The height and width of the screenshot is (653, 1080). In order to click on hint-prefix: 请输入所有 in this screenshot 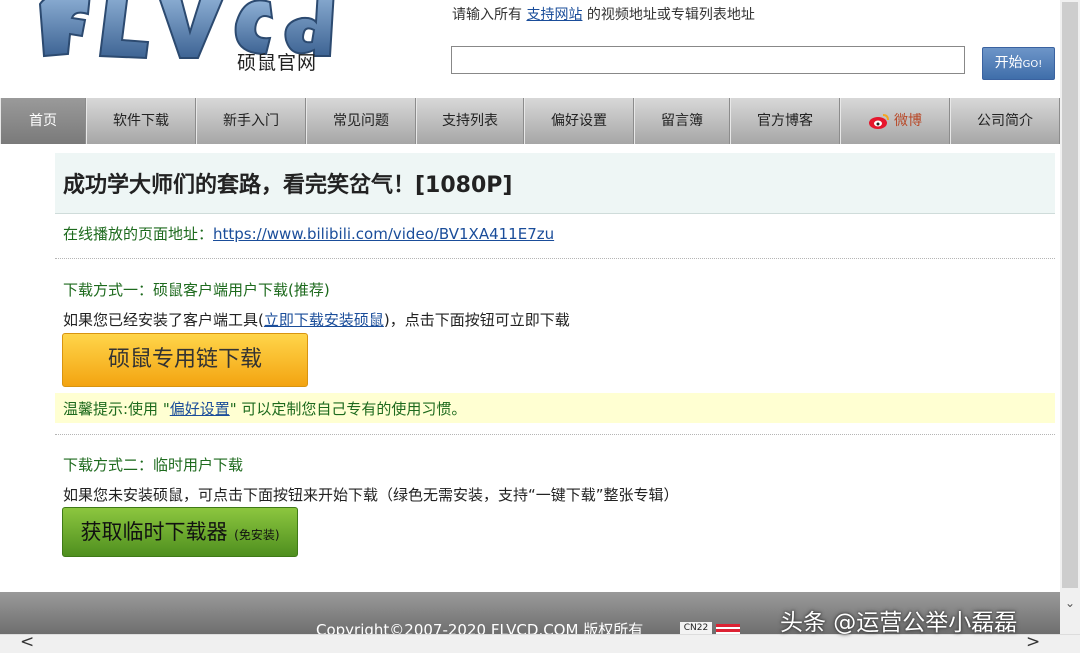, I will do `click(487, 15)`.